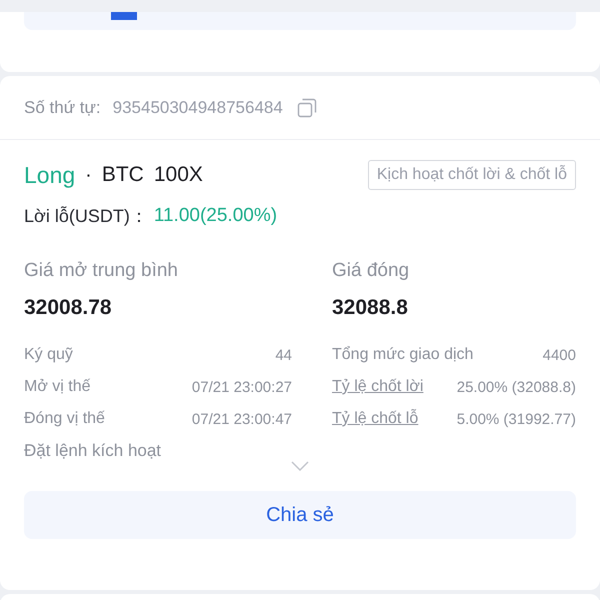  What do you see at coordinates (472, 175) in the screenshot?
I see `trigger-tag: Kịch hoạt chốt lời & chốt lỗ` at bounding box center [472, 175].